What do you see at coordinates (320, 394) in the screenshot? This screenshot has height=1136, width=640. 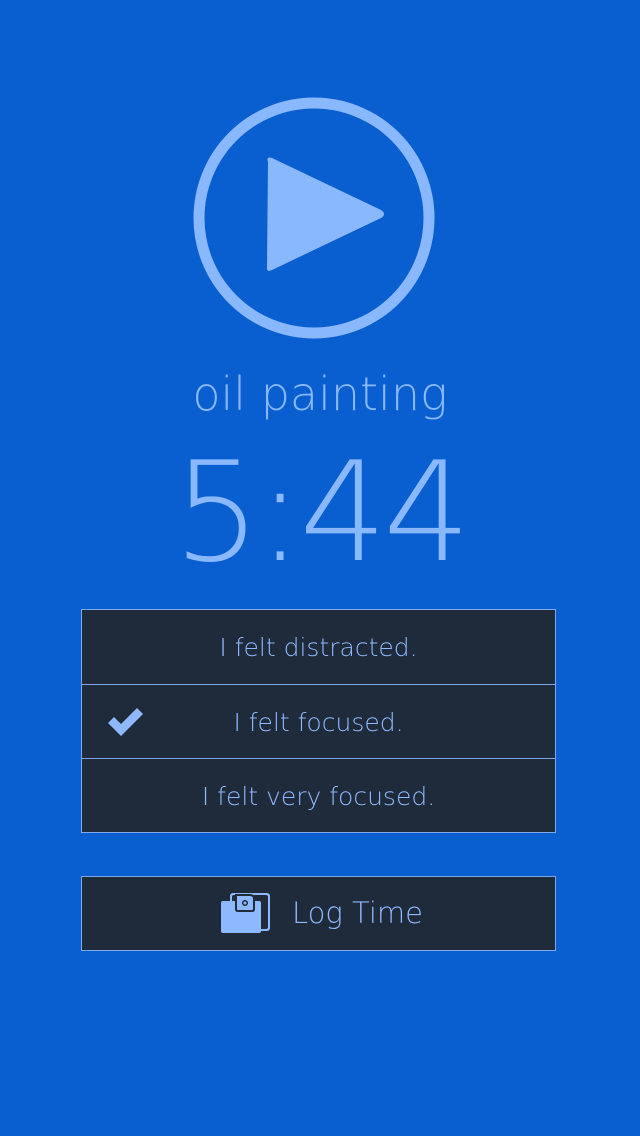 I see `activity-name: oil painting` at bounding box center [320, 394].